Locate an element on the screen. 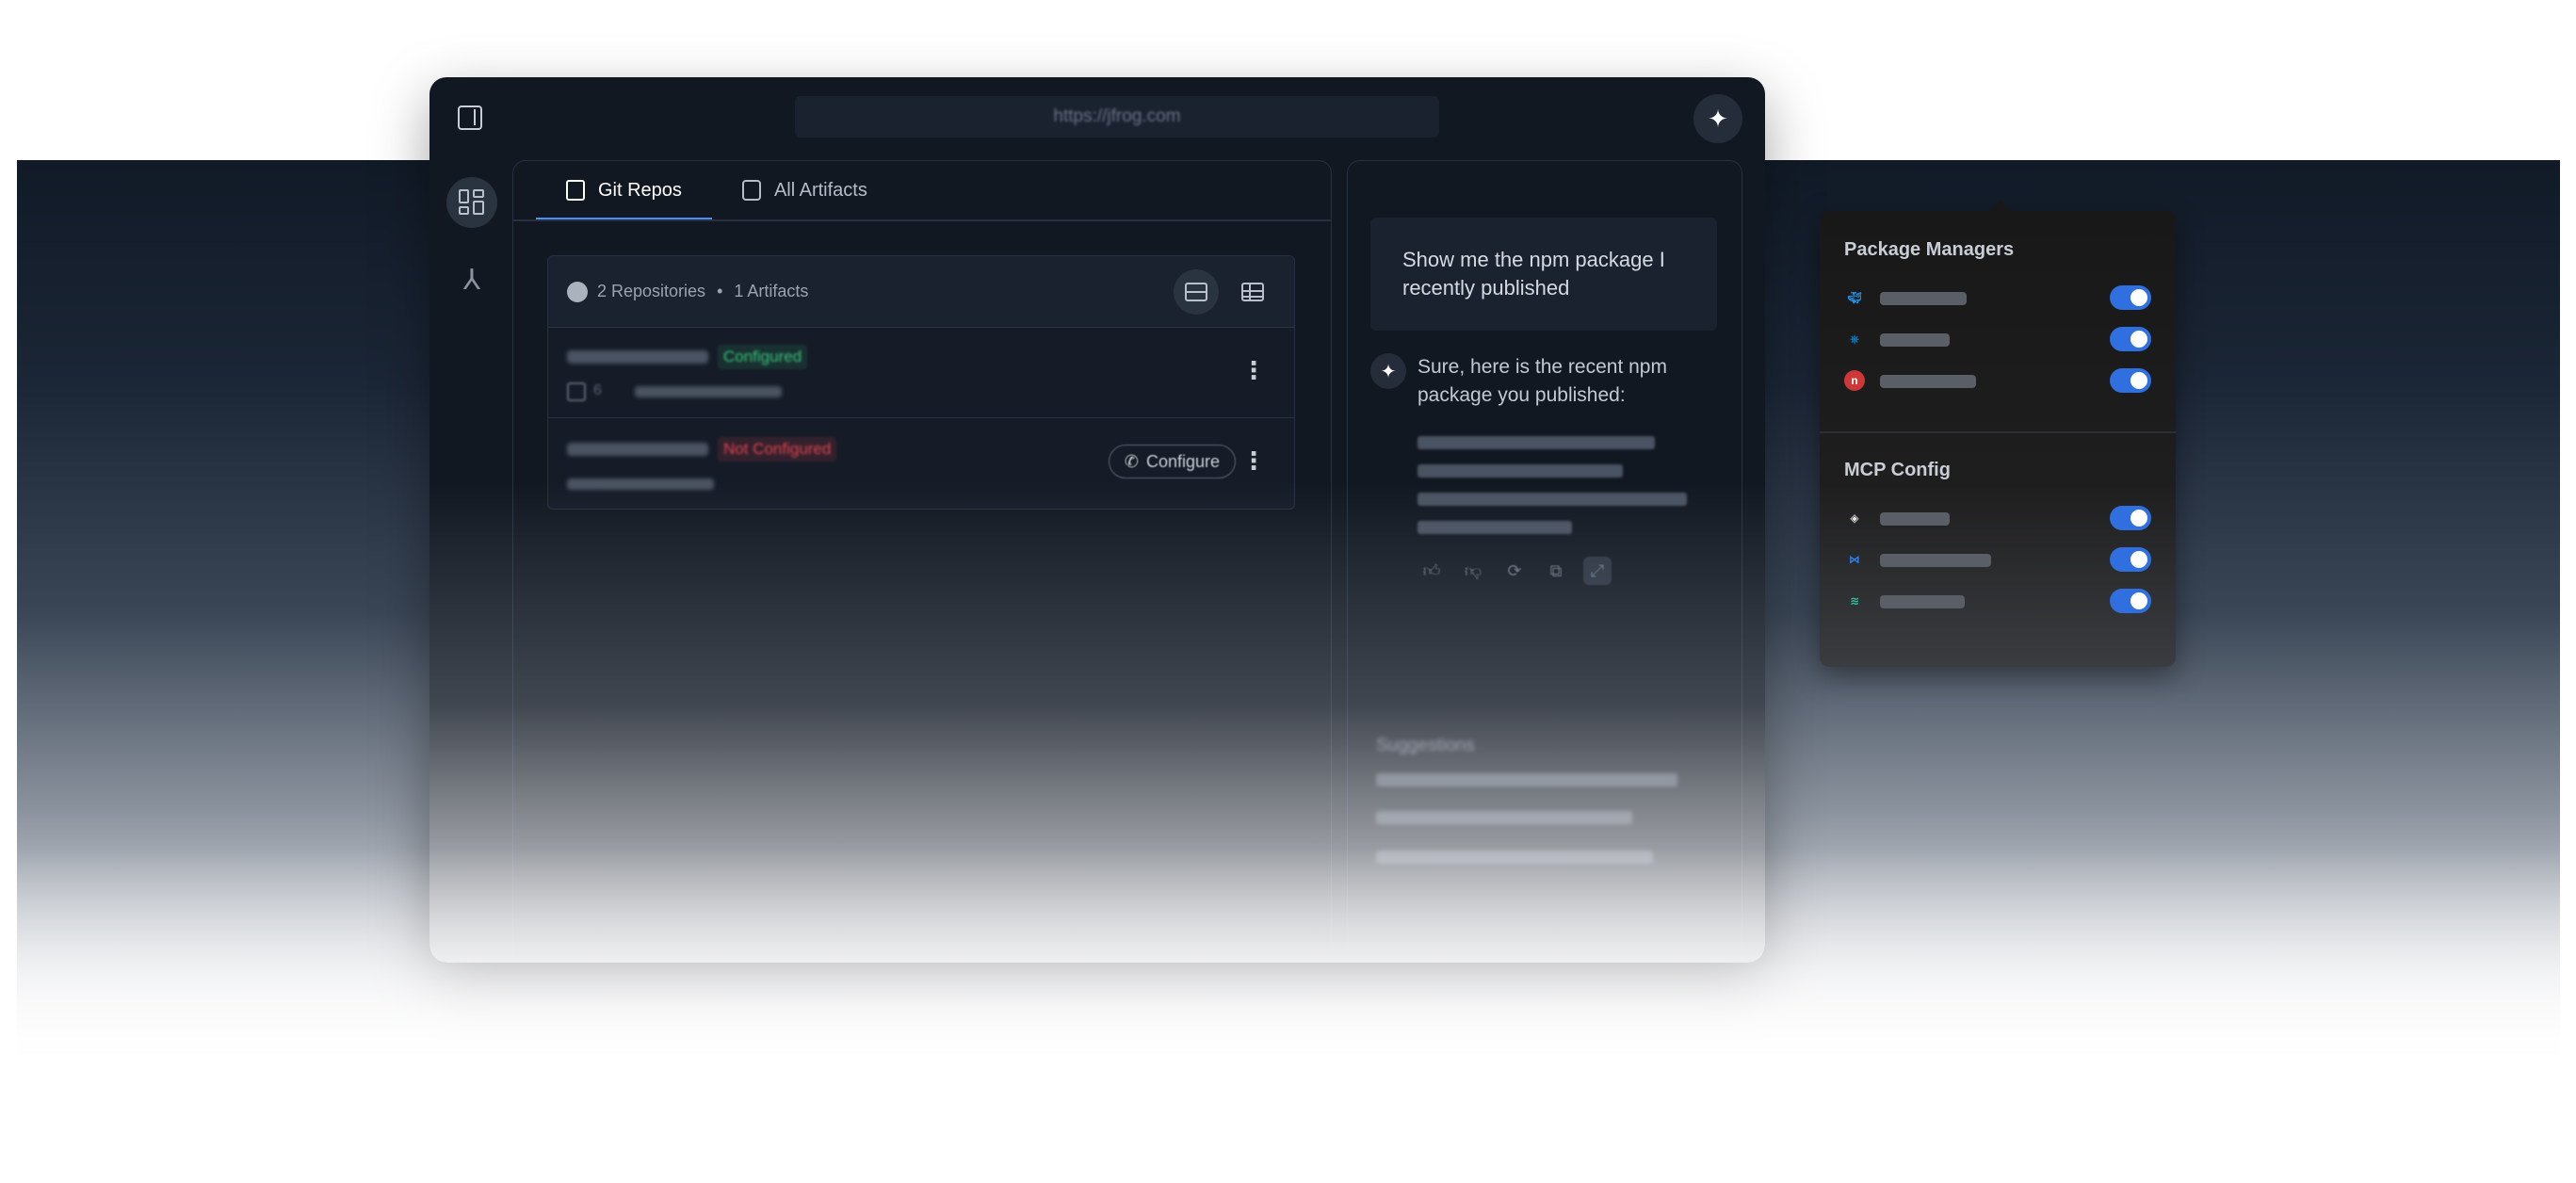  tab-label: Git Repos is located at coordinates (640, 190).